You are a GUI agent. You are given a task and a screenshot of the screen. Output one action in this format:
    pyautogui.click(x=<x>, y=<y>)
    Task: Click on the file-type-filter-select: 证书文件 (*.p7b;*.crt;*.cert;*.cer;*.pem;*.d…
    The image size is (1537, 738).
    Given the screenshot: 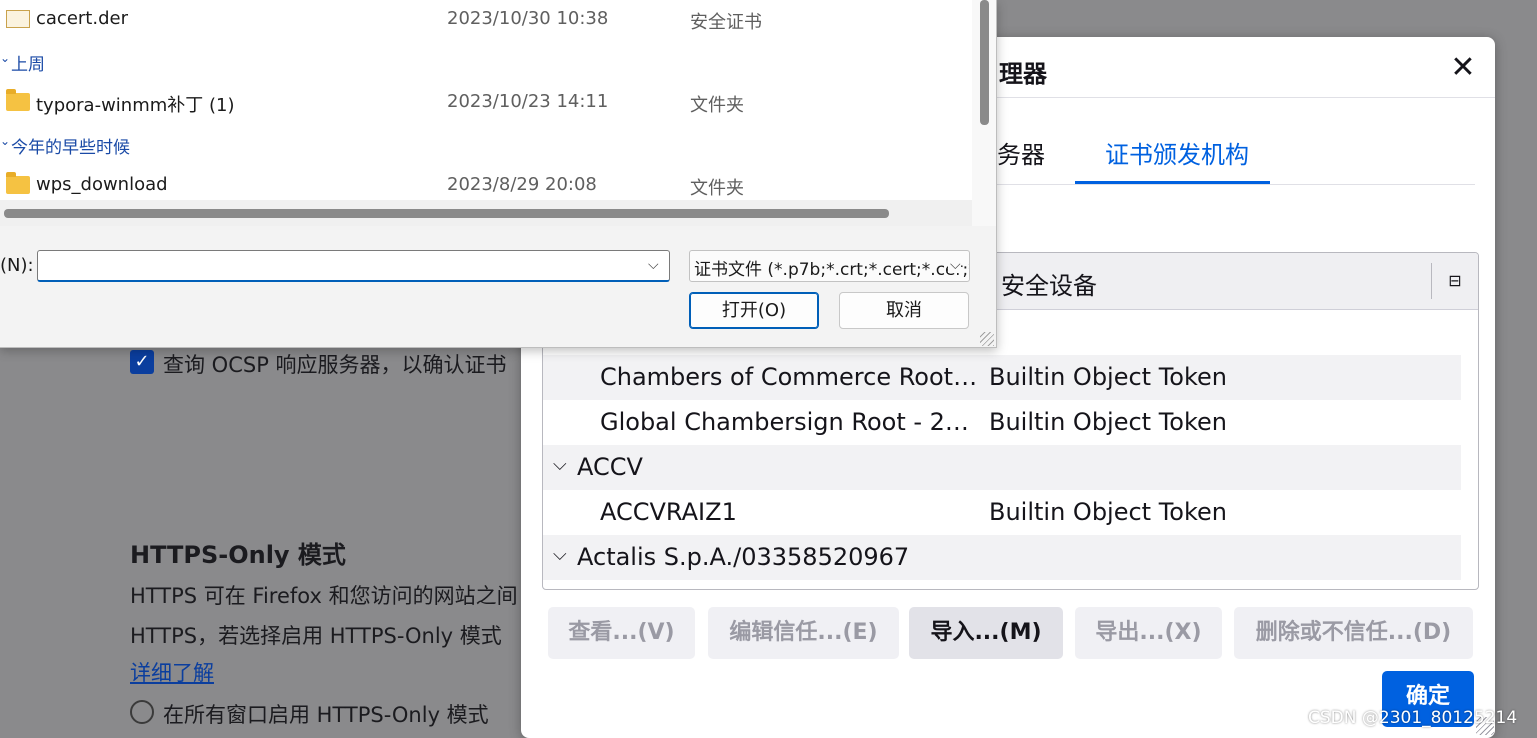 What is the action you would take?
    pyautogui.click(x=829, y=266)
    